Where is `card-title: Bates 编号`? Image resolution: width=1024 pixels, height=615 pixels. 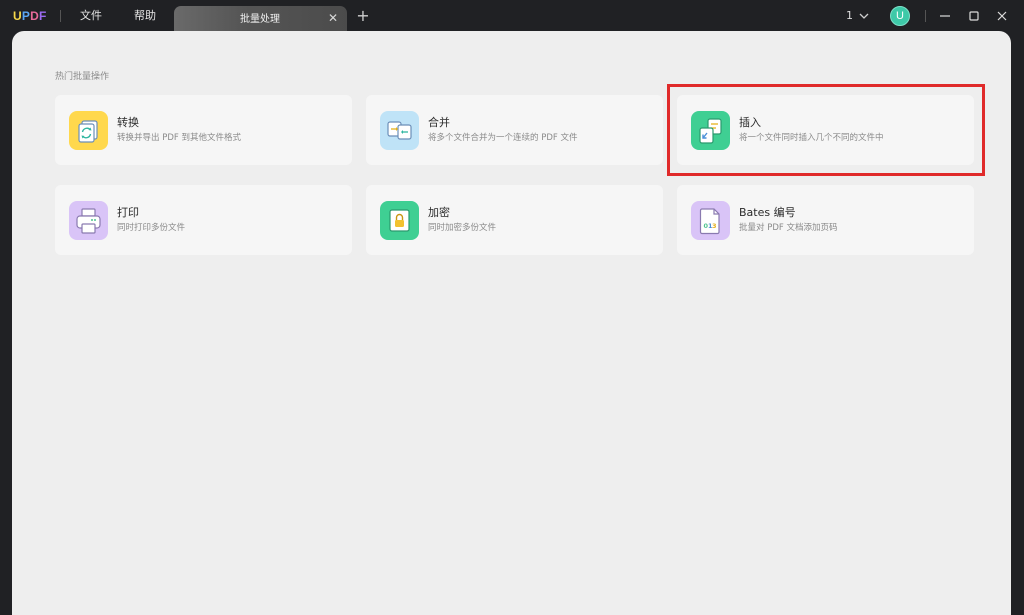 card-title: Bates 编号 is located at coordinates (767, 212).